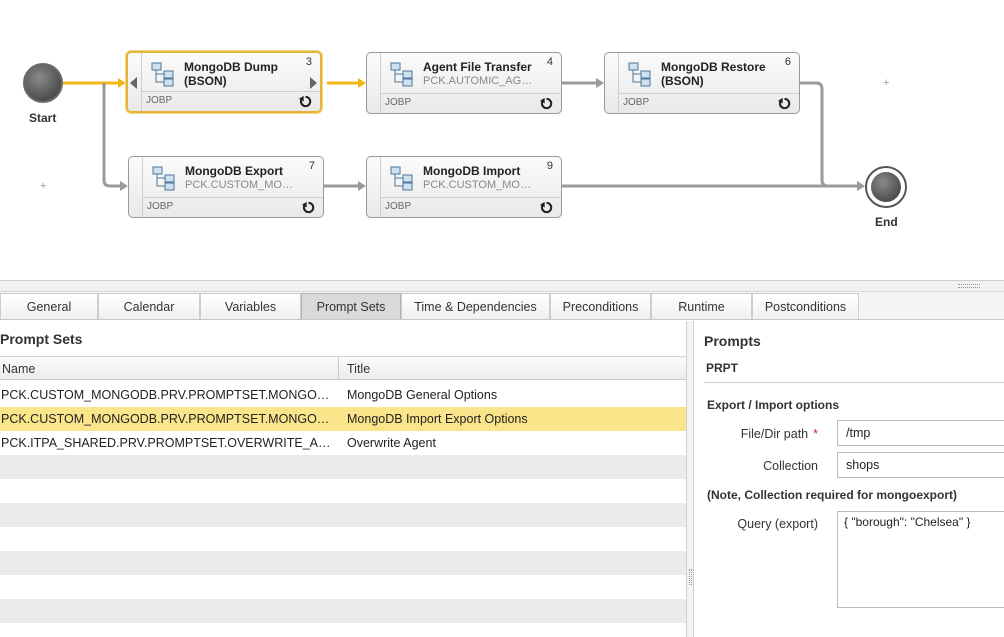  What do you see at coordinates (351, 306) in the screenshot?
I see `tab-prompt-sets: Prompt Sets` at bounding box center [351, 306].